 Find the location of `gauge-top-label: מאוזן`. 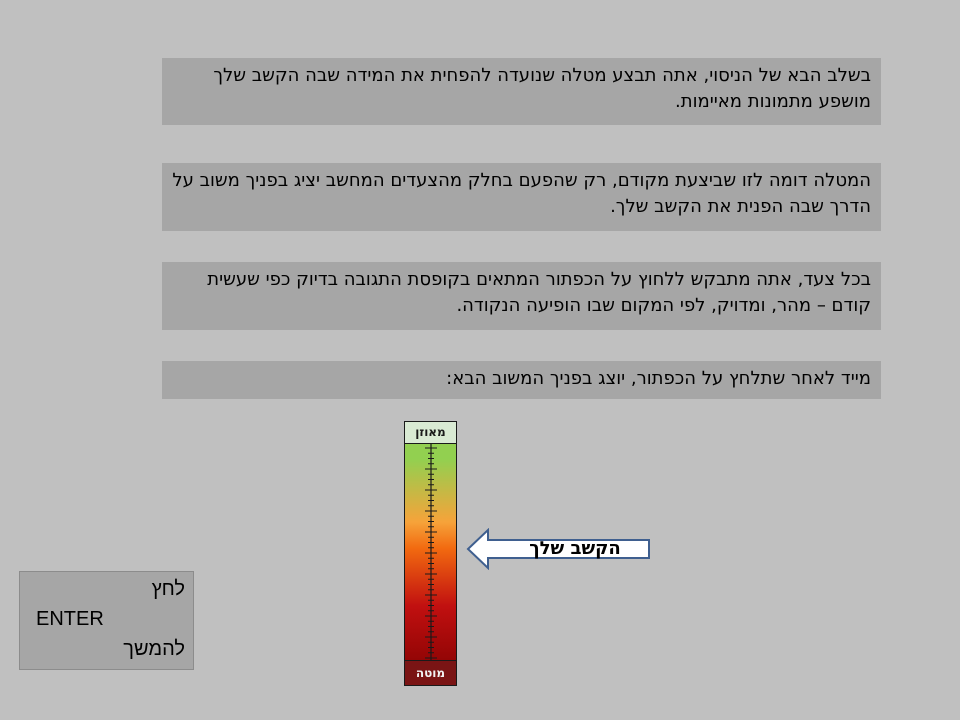

gauge-top-label: מאוזן is located at coordinates (430, 433).